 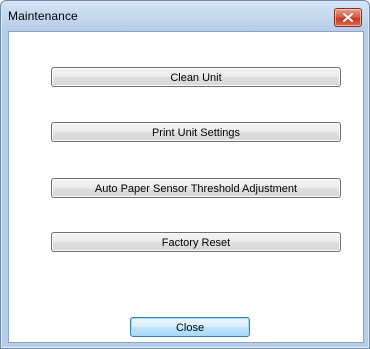 I want to click on clean-unit-button: Clean Unit, so click(x=196, y=77).